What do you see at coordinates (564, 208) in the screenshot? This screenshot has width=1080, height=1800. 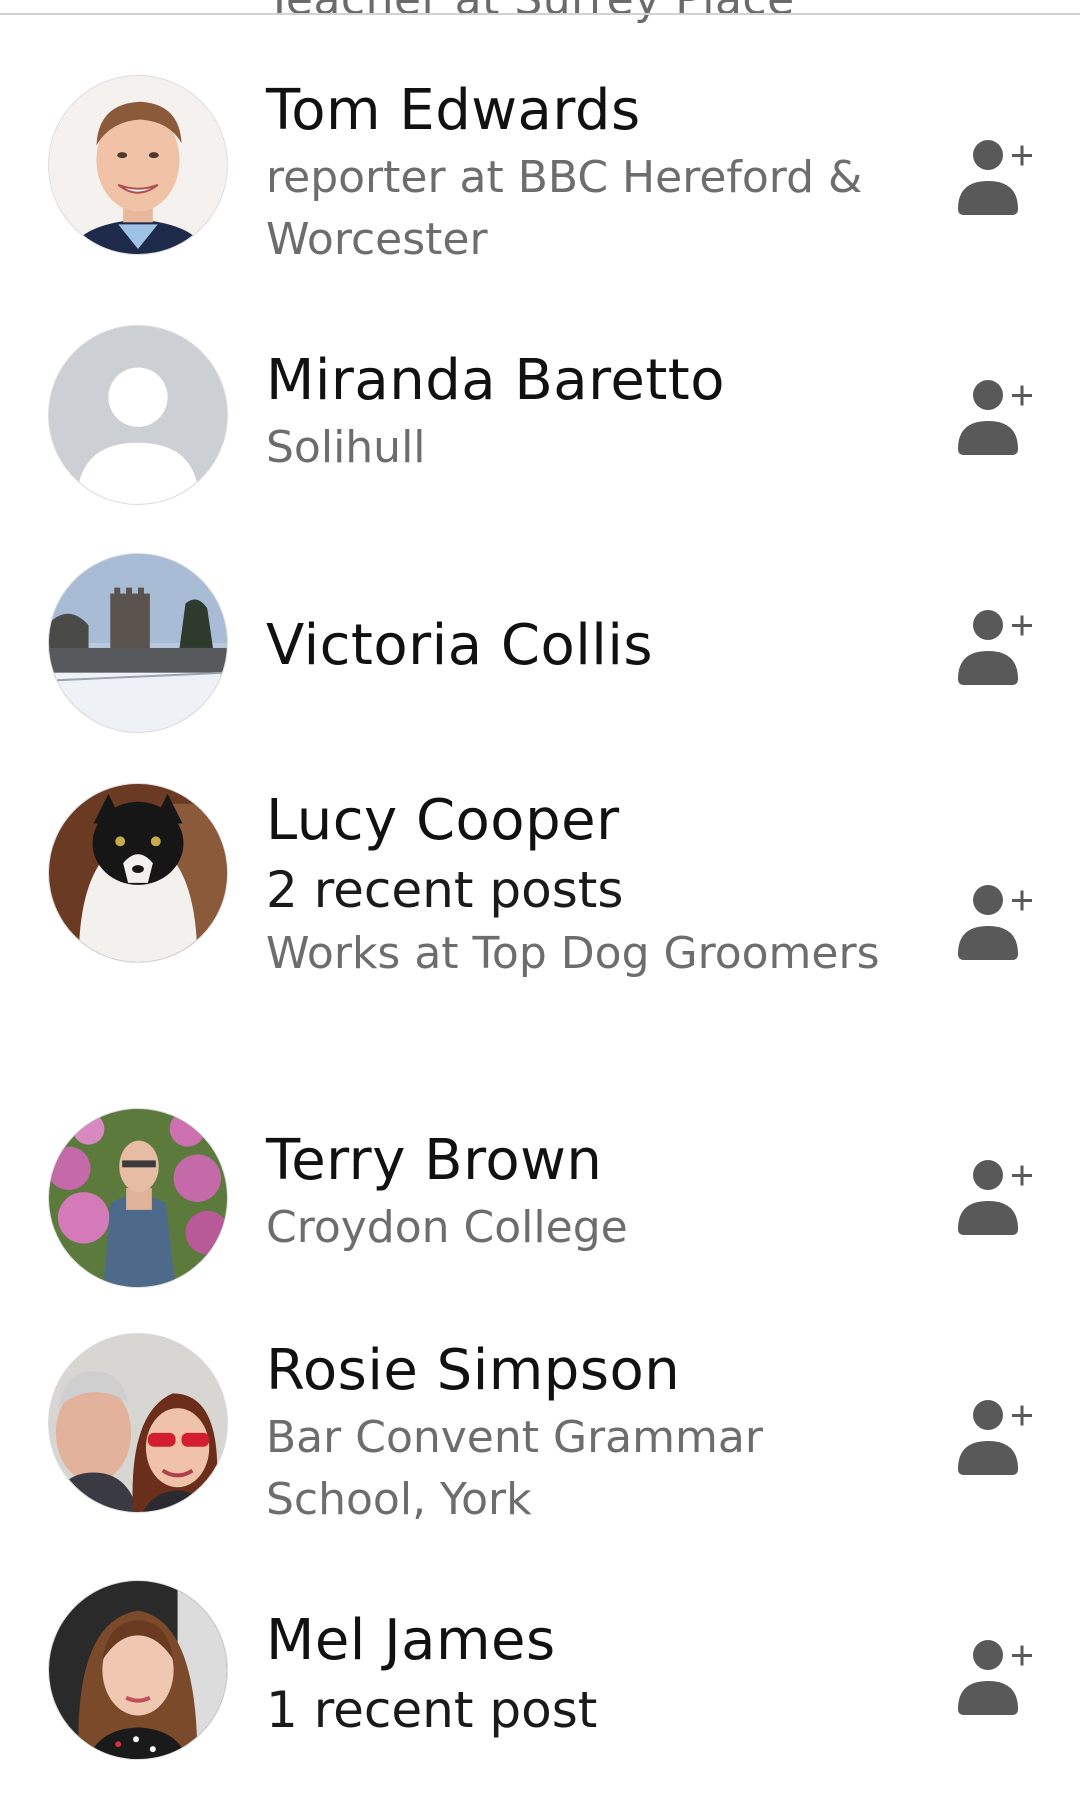 I see `person-subtitle: reporter at BBC Hereford & Worcester` at bounding box center [564, 208].